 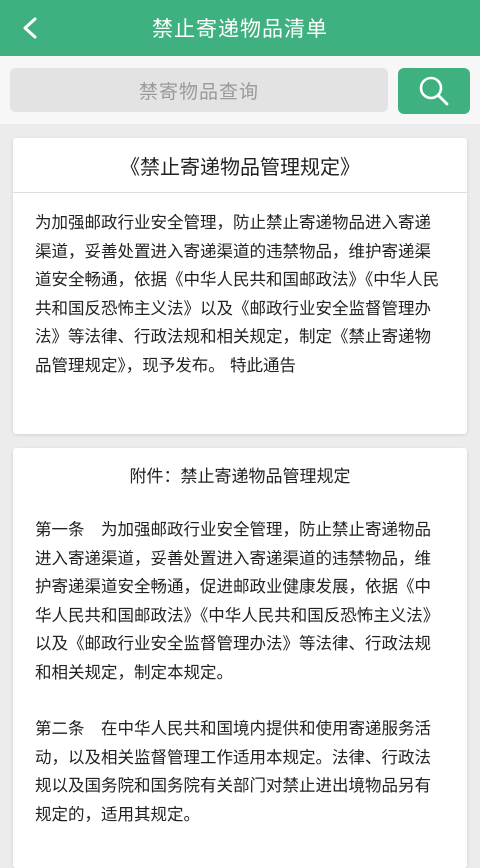 I want to click on search-icon, so click(x=434, y=91).